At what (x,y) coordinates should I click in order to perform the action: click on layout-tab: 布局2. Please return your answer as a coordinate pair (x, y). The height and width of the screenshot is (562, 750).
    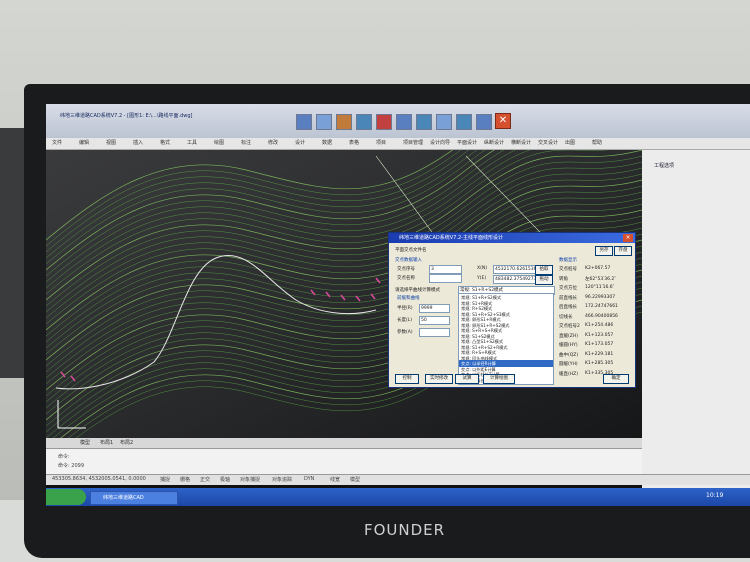
    Looking at the image, I should click on (126, 442).